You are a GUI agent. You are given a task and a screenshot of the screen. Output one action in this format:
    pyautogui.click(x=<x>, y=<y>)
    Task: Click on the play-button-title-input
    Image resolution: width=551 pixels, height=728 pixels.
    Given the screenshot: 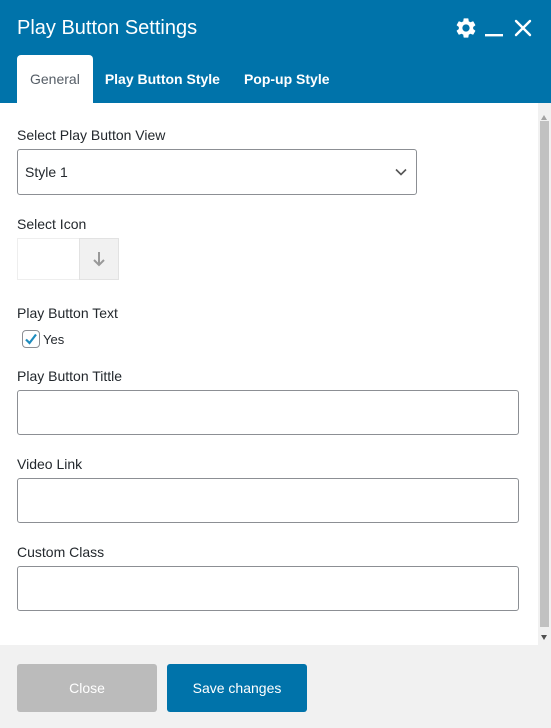 What is the action you would take?
    pyautogui.click(x=268, y=412)
    